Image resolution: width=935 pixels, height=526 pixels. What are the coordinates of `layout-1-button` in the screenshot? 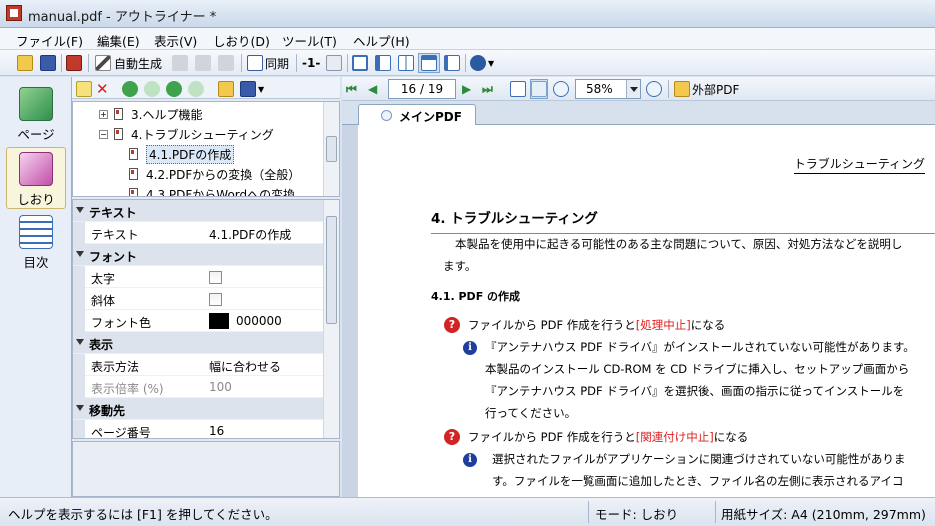 It's located at (361, 63).